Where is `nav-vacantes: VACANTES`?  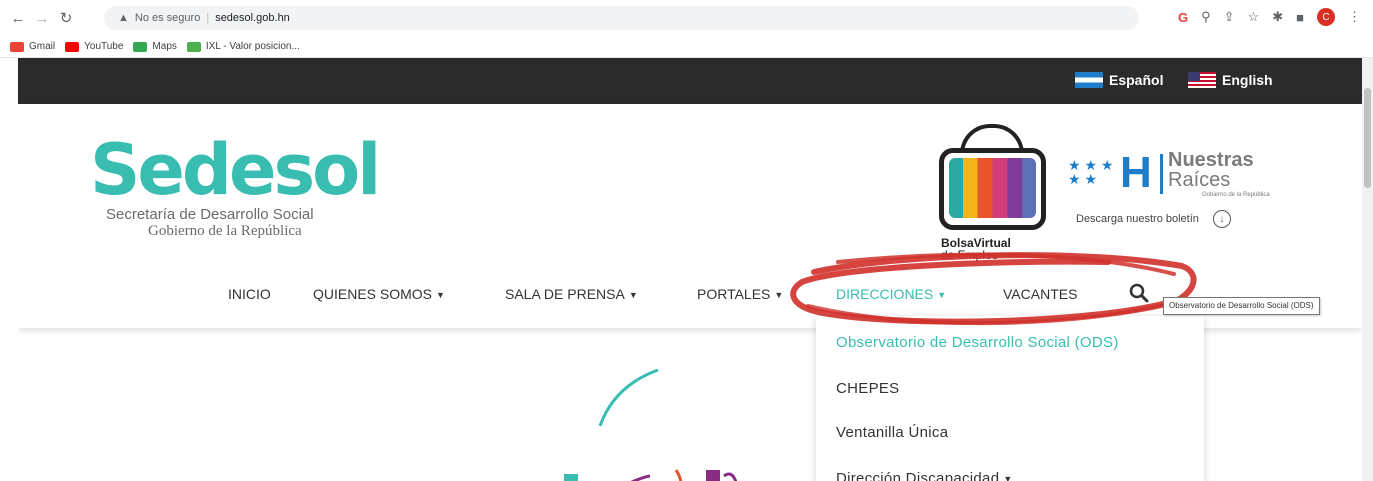 nav-vacantes: VACANTES is located at coordinates (1040, 294).